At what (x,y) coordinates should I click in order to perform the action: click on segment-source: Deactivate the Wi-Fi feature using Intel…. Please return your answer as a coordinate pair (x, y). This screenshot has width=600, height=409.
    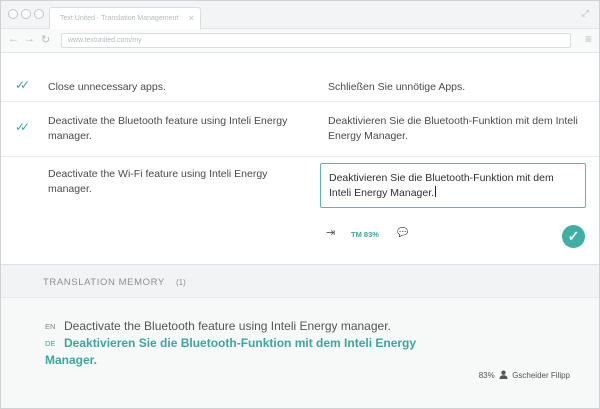
    Looking at the image, I should click on (158, 181).